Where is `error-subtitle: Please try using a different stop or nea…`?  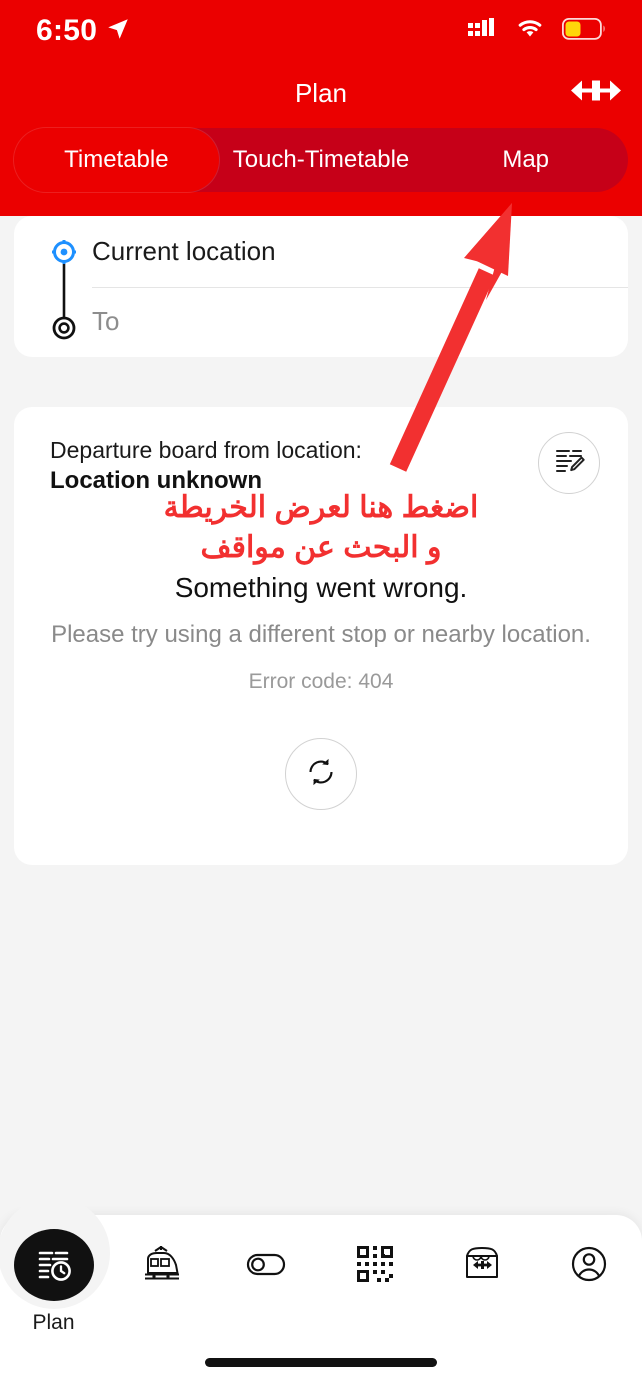 error-subtitle: Please try using a different stop or nea… is located at coordinates (321, 634).